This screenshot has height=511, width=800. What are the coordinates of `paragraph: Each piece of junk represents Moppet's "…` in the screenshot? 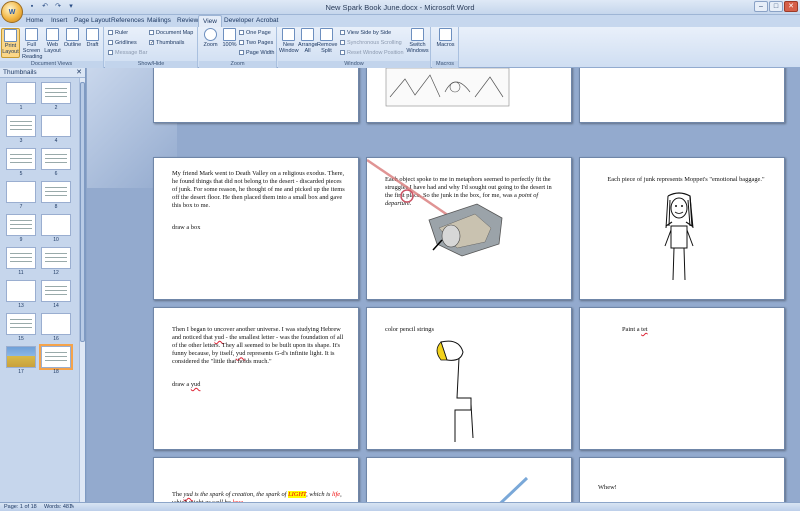 It's located at (686, 179).